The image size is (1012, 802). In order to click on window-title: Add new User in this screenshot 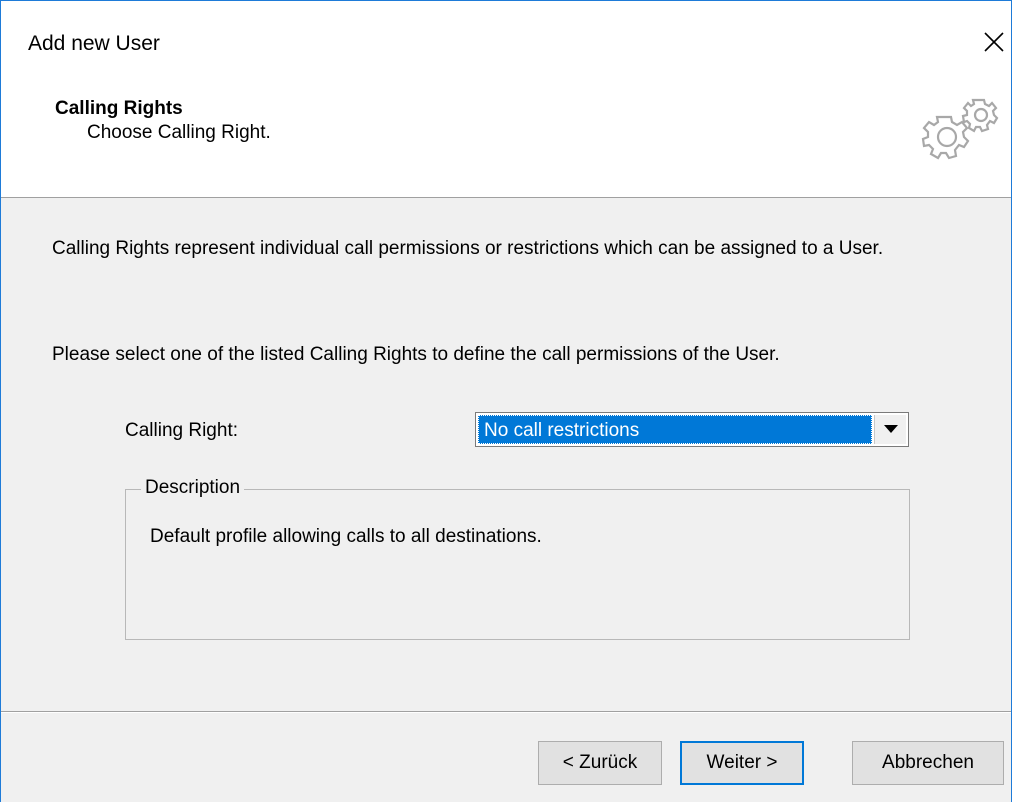, I will do `click(94, 43)`.